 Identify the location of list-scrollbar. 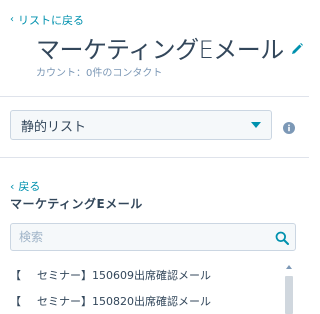
(289, 288).